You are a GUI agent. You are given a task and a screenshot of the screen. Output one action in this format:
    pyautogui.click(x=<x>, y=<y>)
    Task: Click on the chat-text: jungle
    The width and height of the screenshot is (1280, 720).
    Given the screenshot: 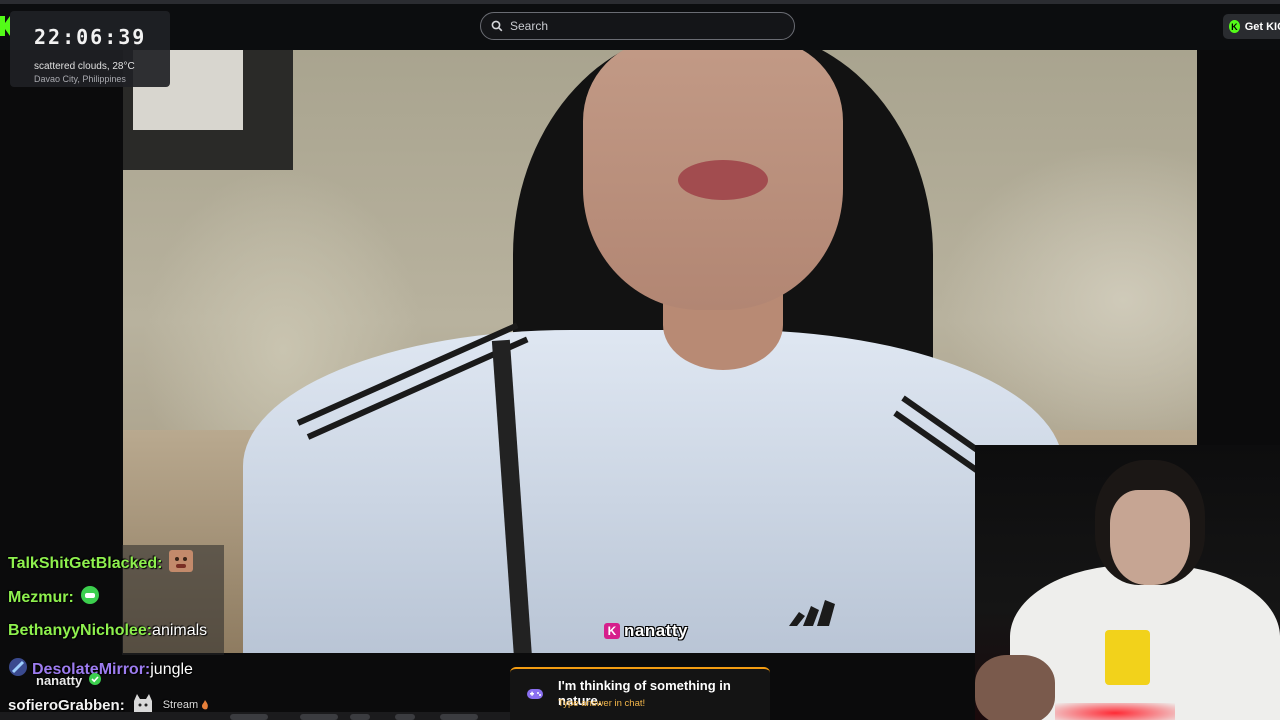 What is the action you would take?
    pyautogui.click(x=171, y=669)
    